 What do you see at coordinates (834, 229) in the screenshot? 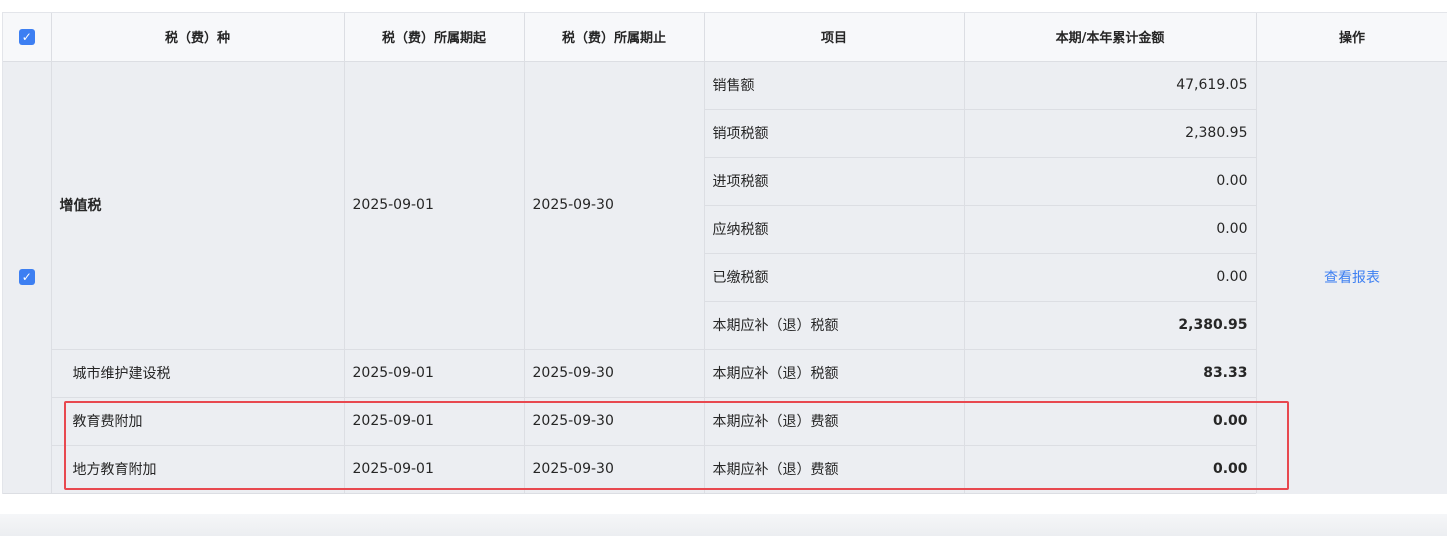
I see `item-label: 应纳税额` at bounding box center [834, 229].